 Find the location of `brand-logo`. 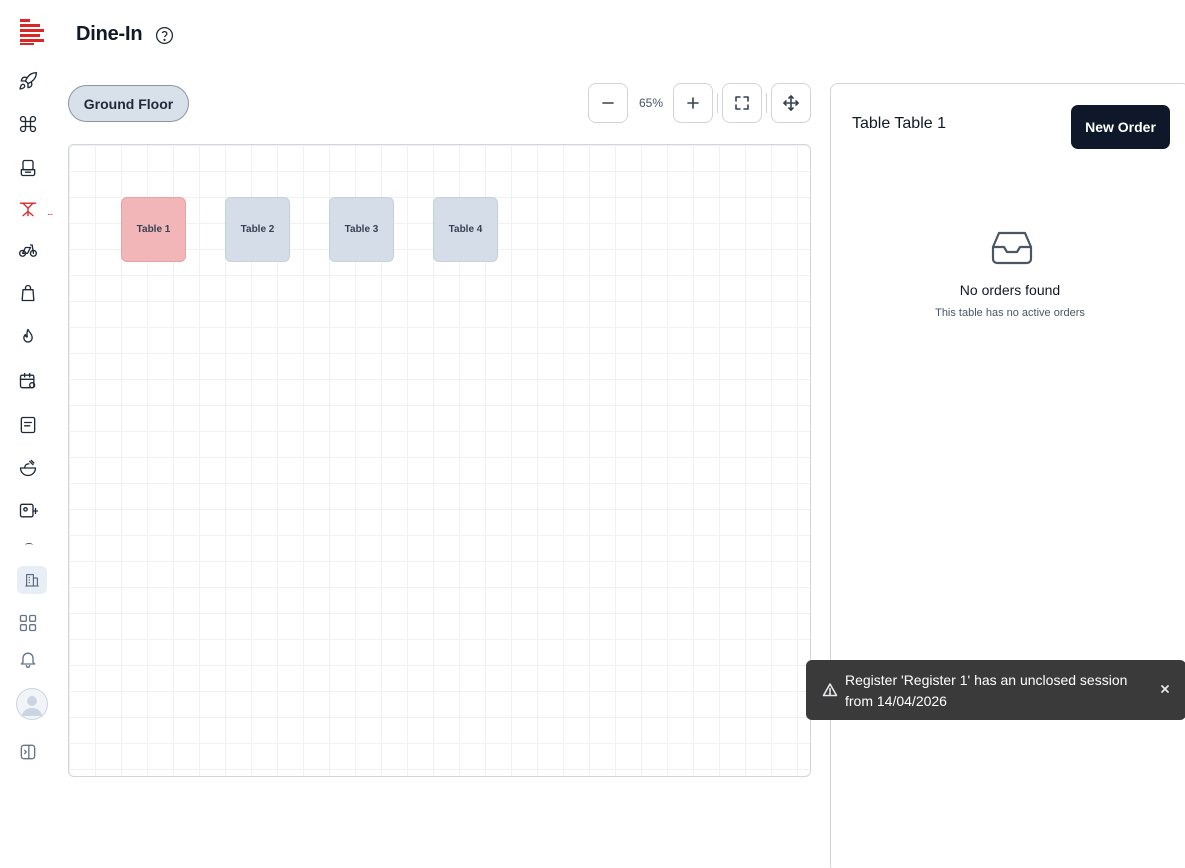

brand-logo is located at coordinates (31, 32).